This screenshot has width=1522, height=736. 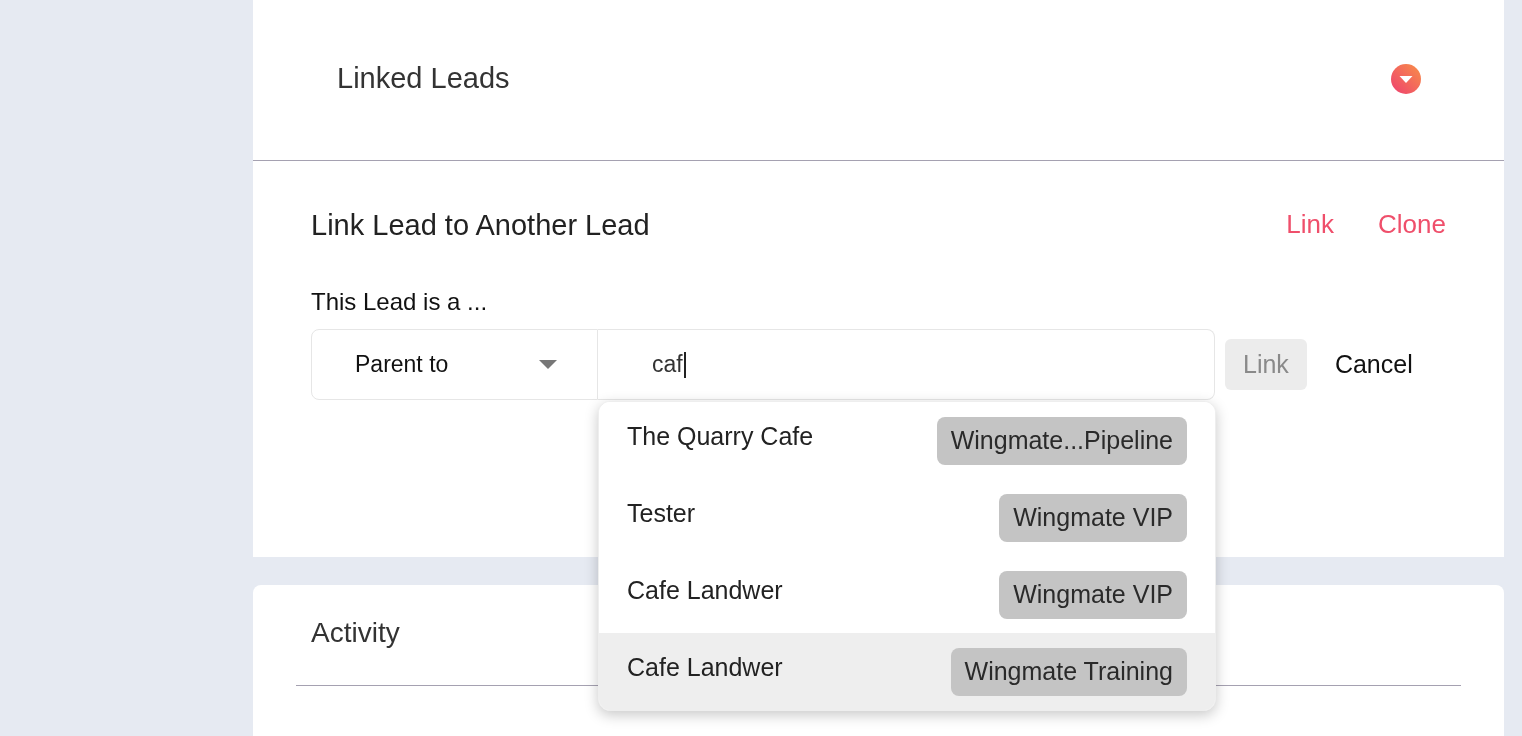 What do you see at coordinates (1310, 224) in the screenshot?
I see `action-link: Link` at bounding box center [1310, 224].